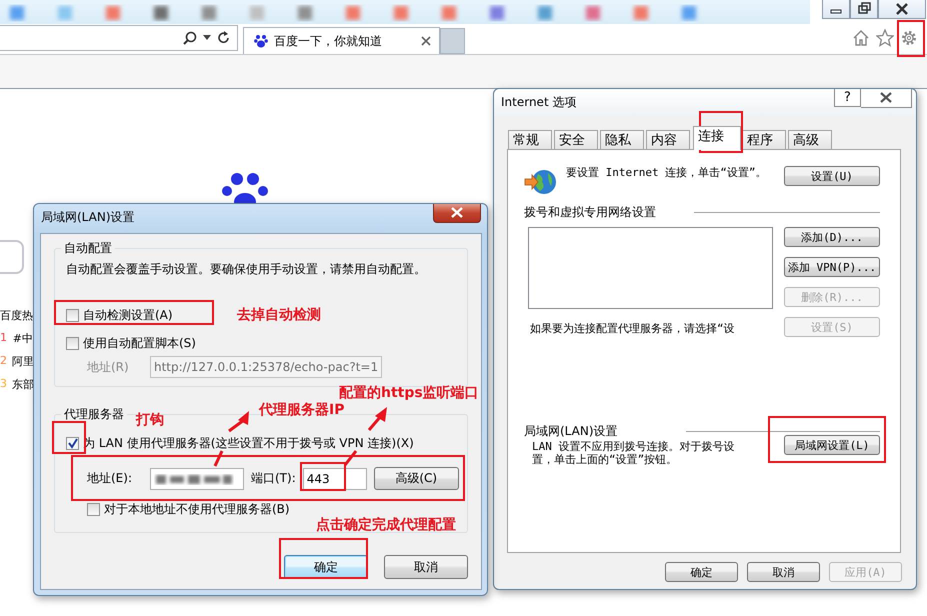 The image size is (927, 616). I want to click on window-title: Internet 选项, so click(538, 102).